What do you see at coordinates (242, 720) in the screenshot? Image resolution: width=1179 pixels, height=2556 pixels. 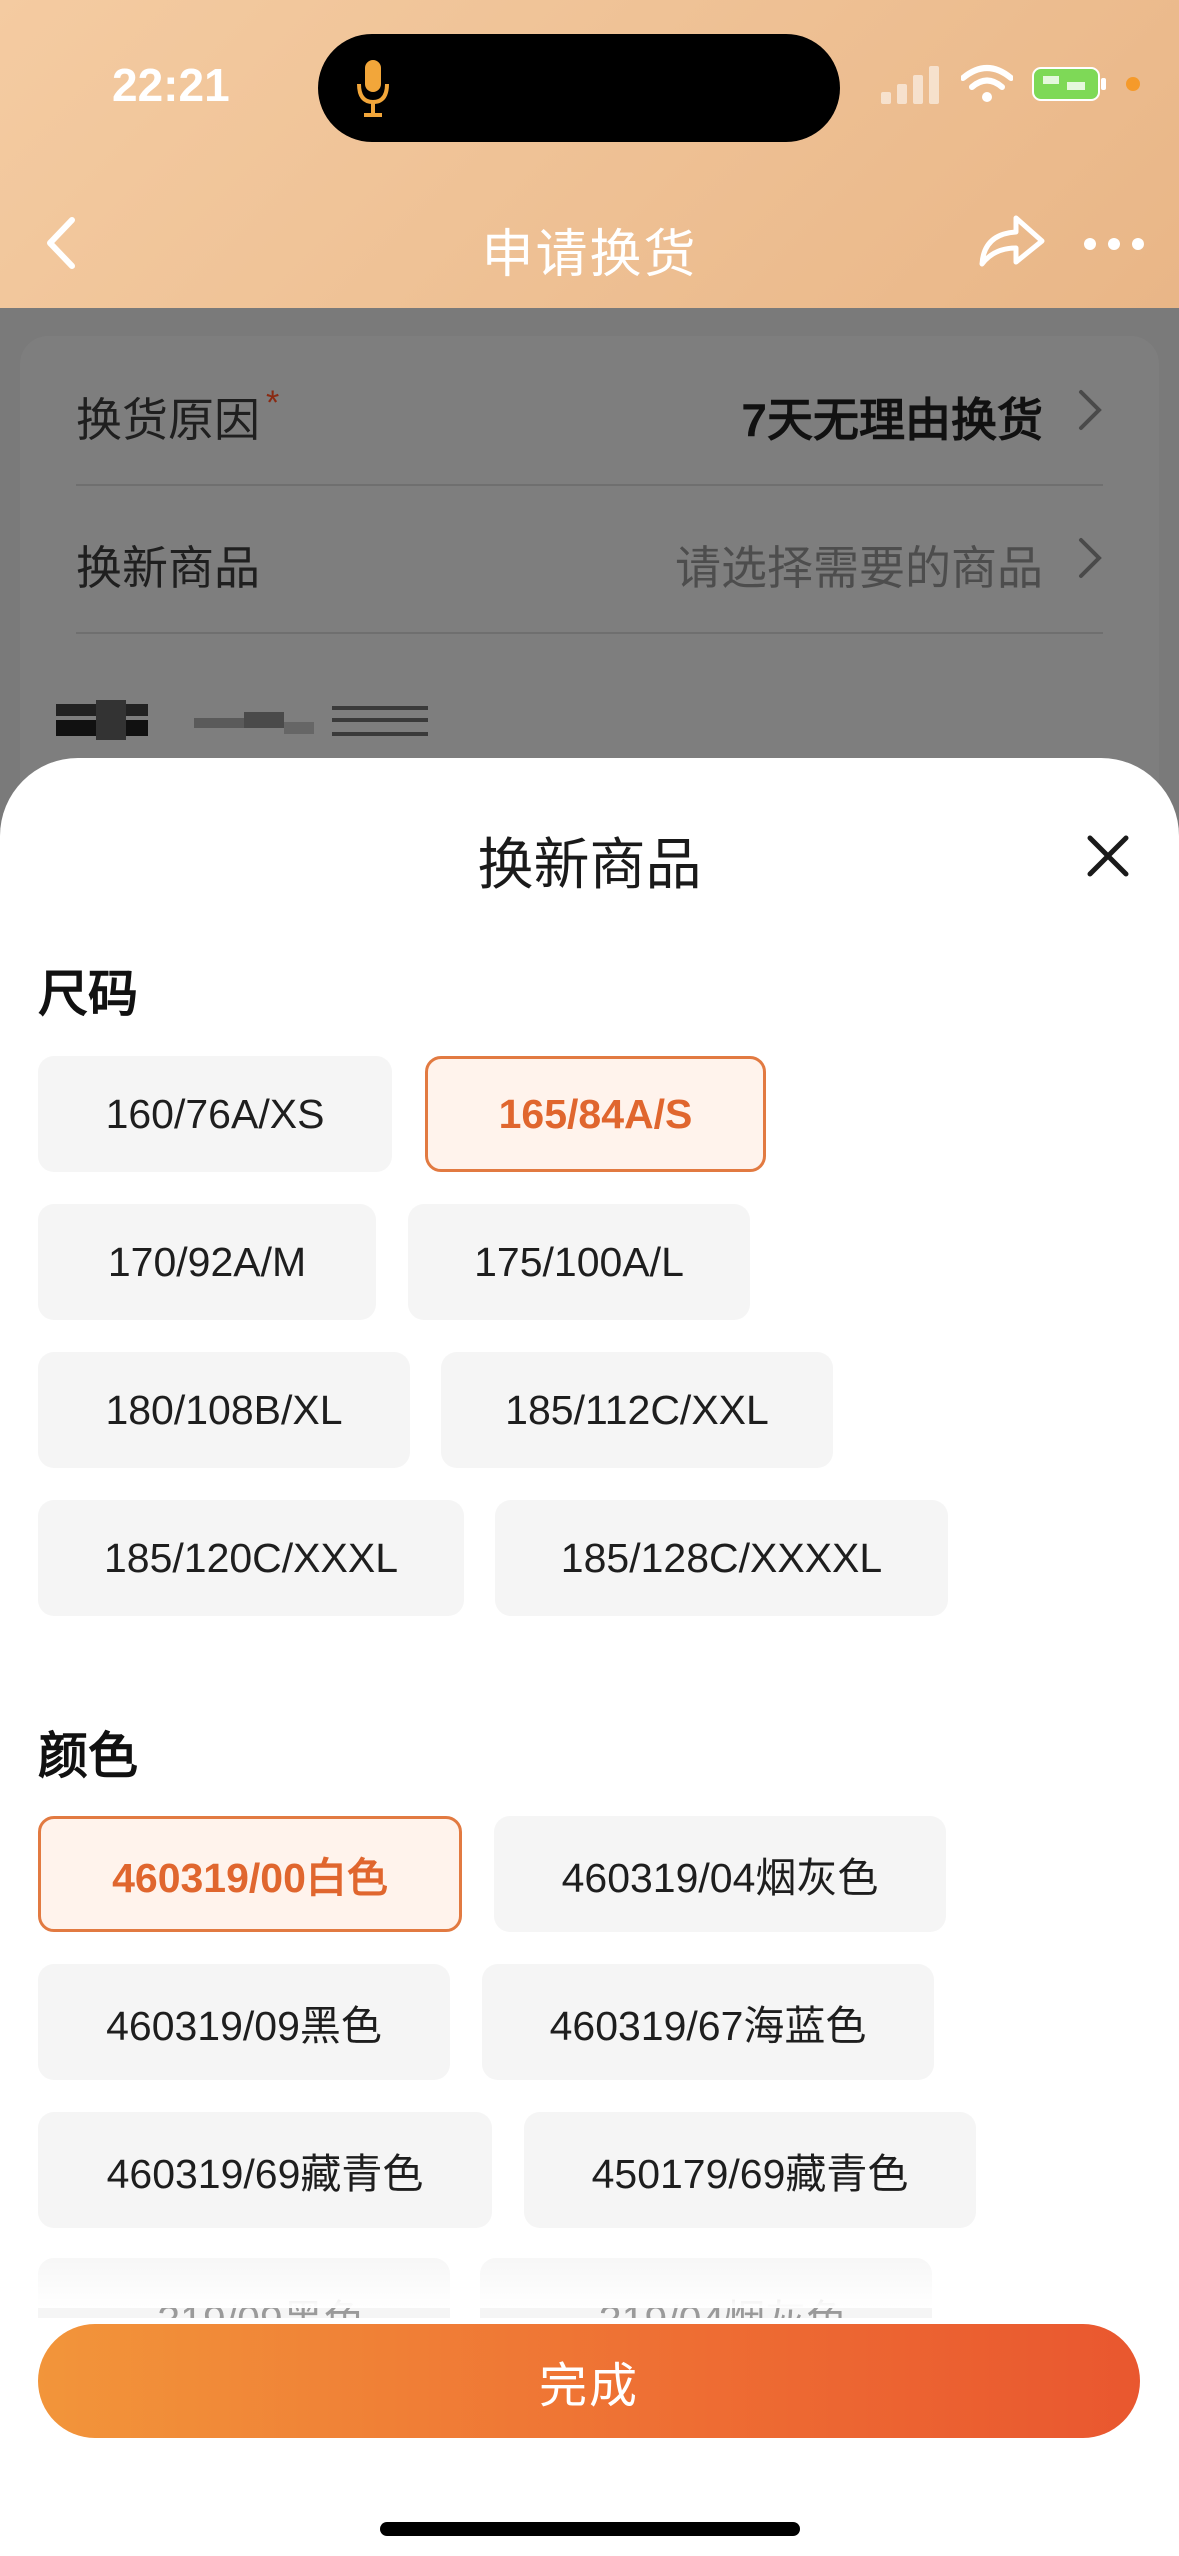 I see `redacted-text` at bounding box center [242, 720].